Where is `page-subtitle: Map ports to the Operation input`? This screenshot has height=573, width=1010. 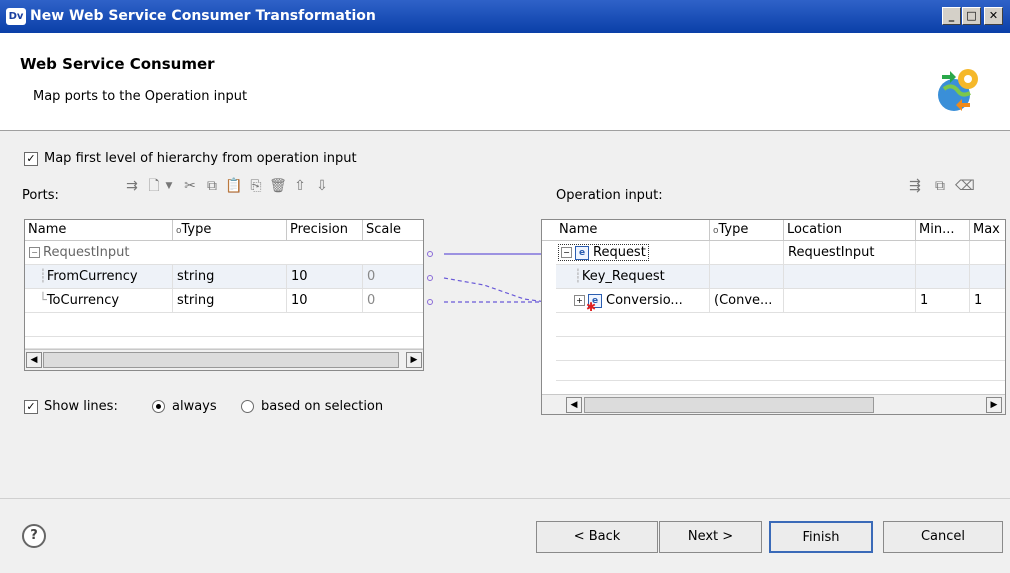
page-subtitle: Map ports to the Operation input is located at coordinates (140, 96).